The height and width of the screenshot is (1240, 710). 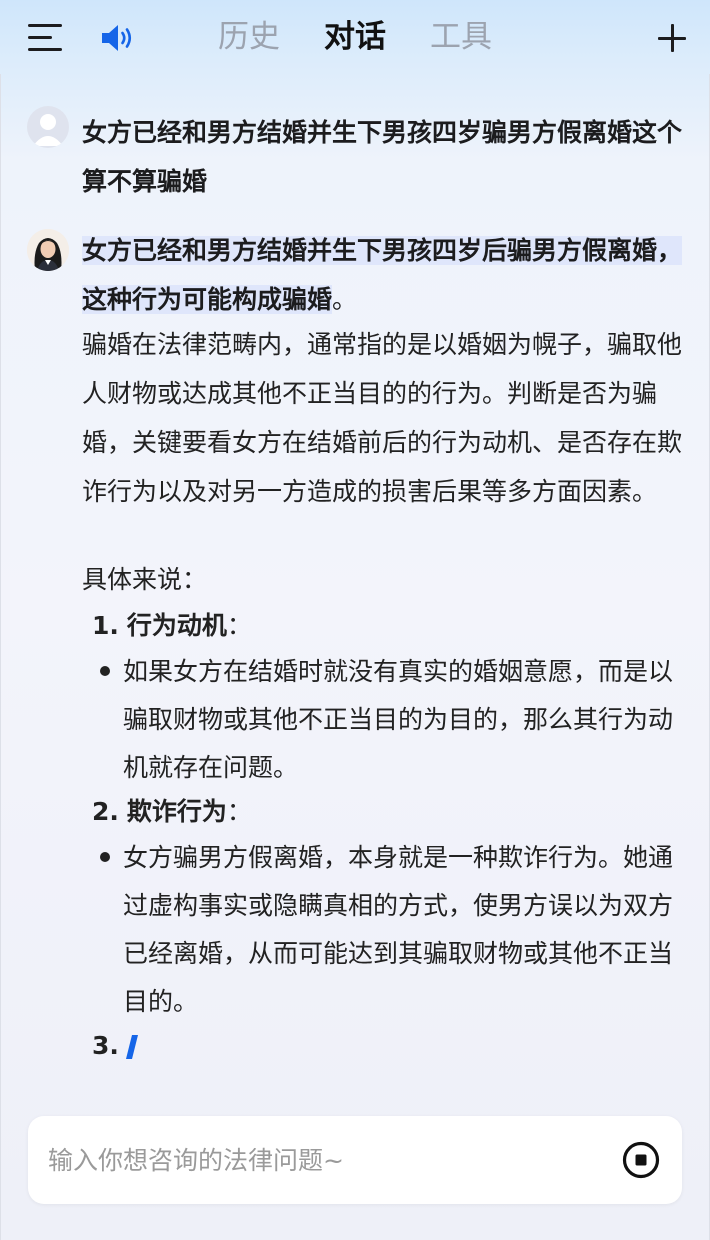 I want to click on list-item-number: 2., so click(x=105, y=811).